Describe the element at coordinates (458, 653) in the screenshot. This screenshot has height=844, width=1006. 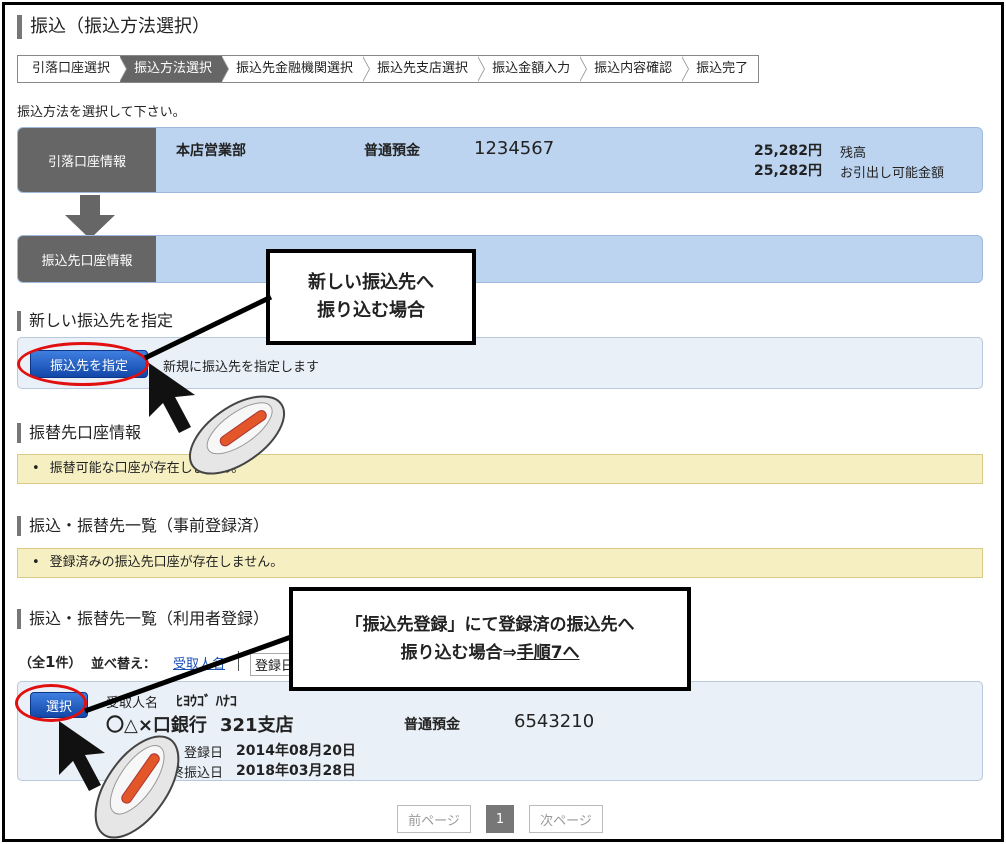
I see `callout-reg-prefix: 振り込む場合⇒` at that location.